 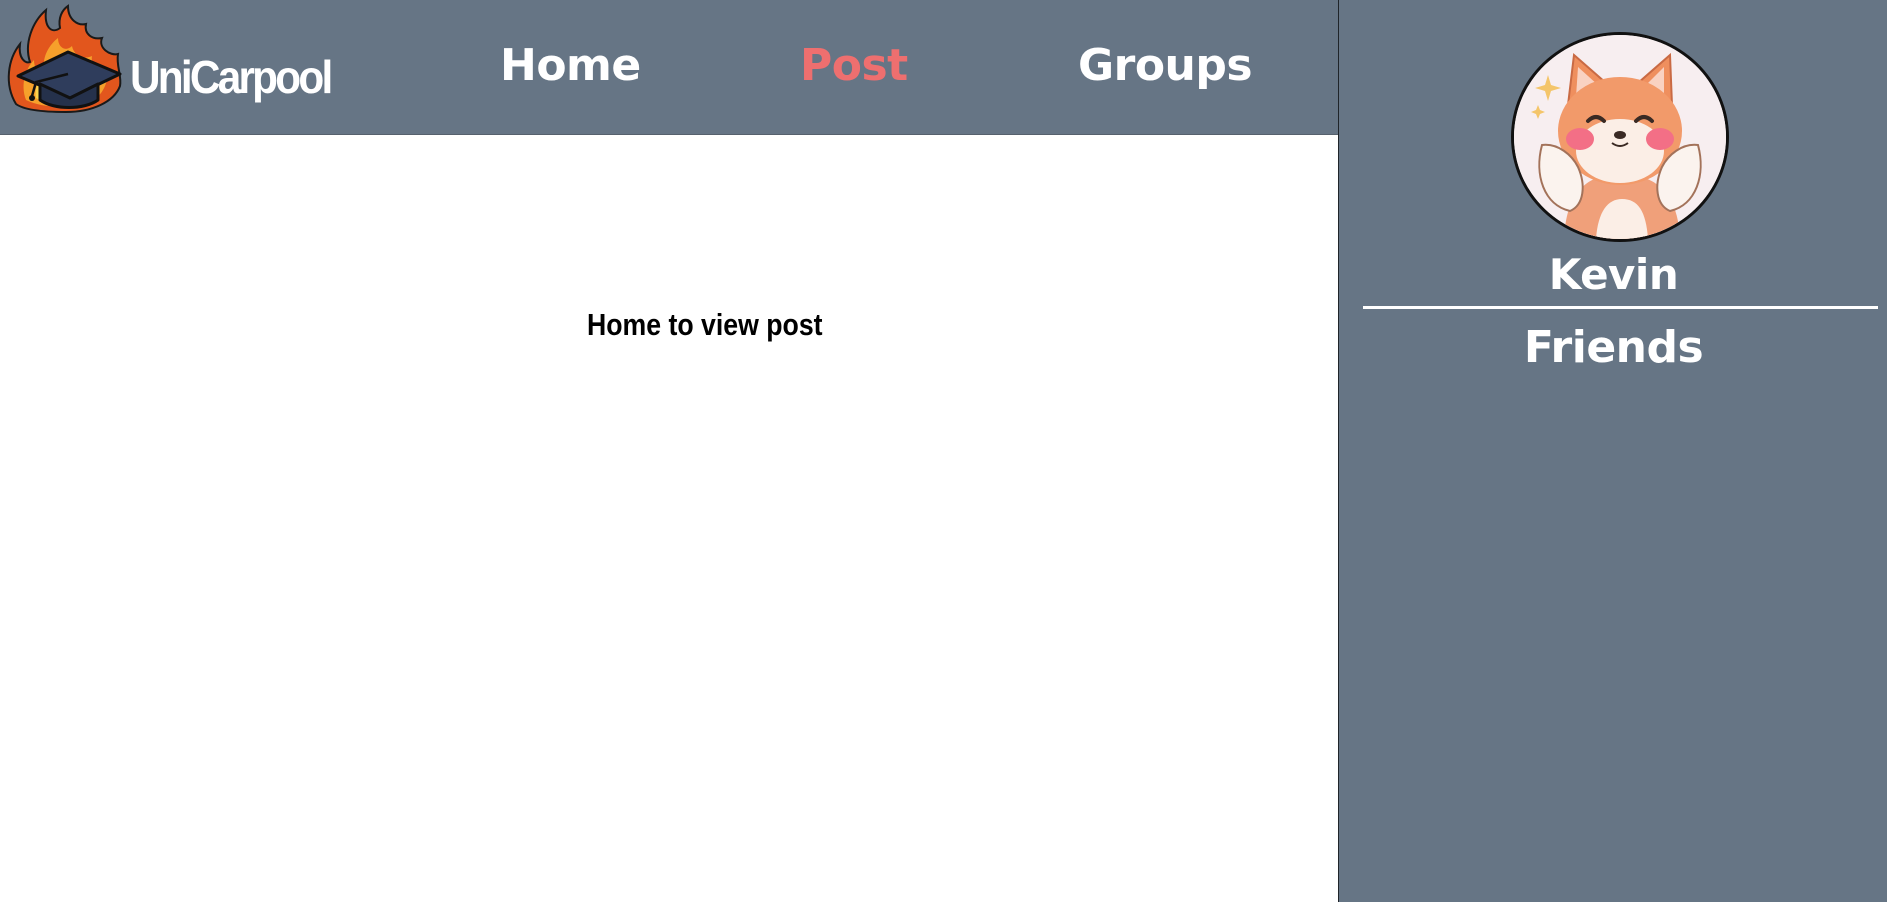 What do you see at coordinates (1620, 307) in the screenshot?
I see `sidebar-divider` at bounding box center [1620, 307].